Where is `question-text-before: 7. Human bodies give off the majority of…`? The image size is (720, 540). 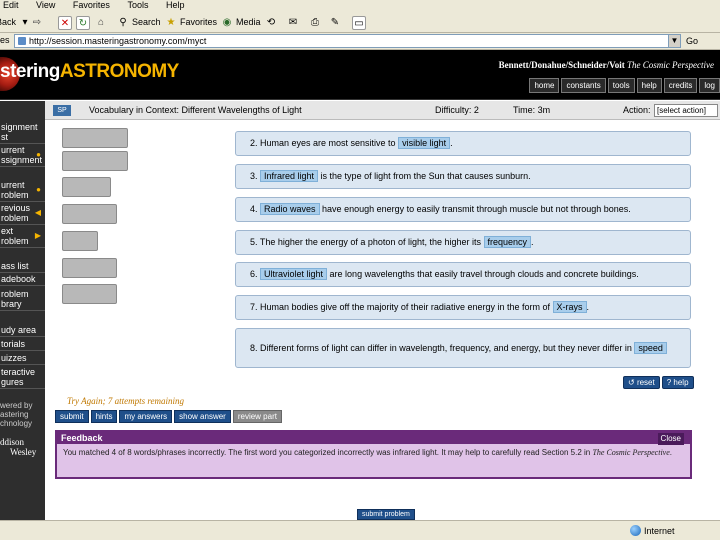
question-text-before: 7. Human bodies give off the majority of… is located at coordinates (401, 307).